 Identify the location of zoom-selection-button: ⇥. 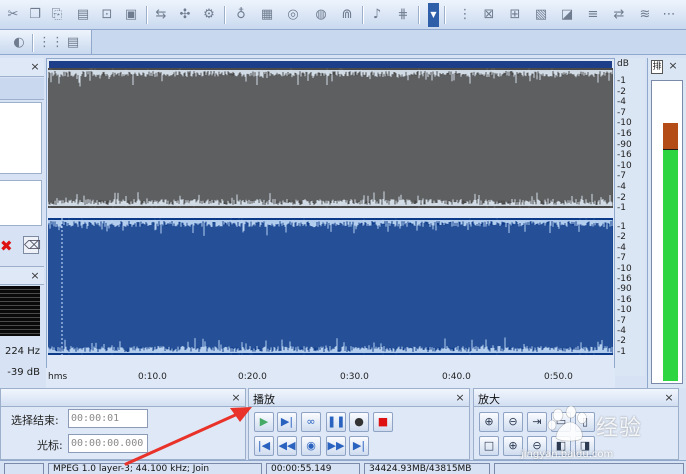
(537, 422).